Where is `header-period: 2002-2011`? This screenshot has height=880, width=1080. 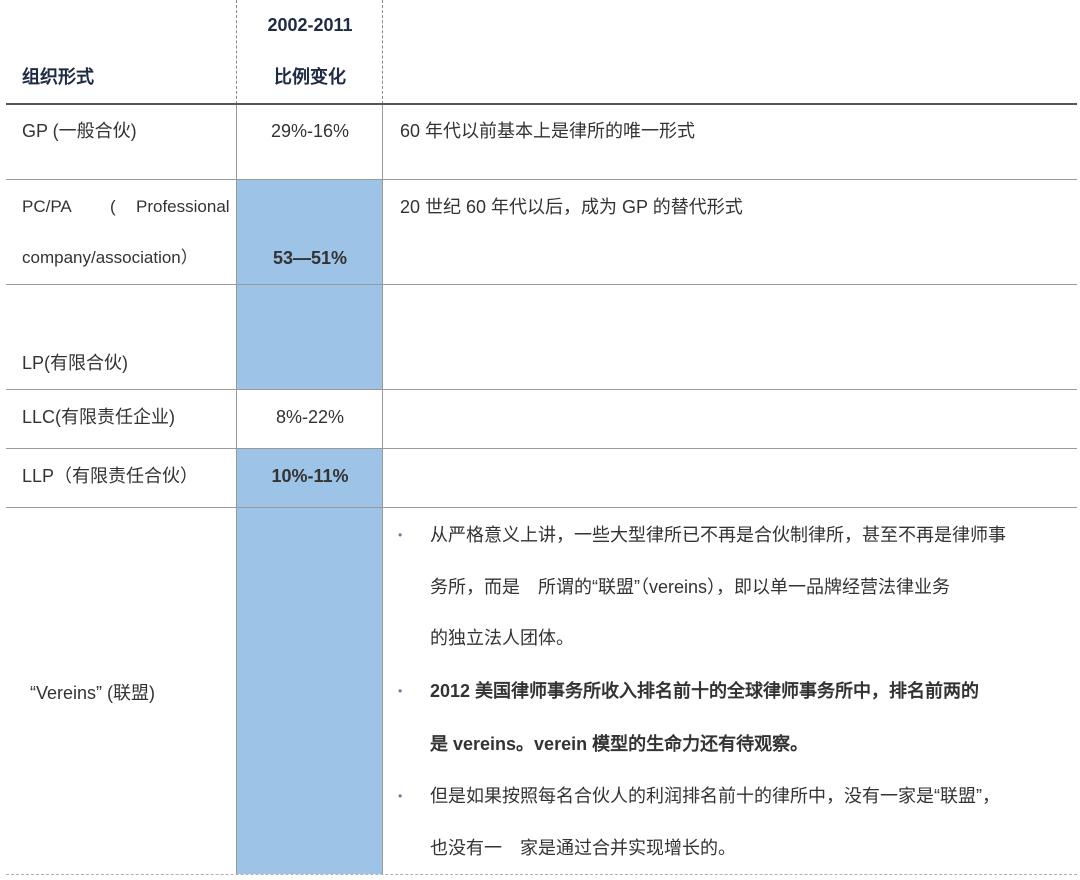 header-period: 2002-2011 is located at coordinates (310, 25).